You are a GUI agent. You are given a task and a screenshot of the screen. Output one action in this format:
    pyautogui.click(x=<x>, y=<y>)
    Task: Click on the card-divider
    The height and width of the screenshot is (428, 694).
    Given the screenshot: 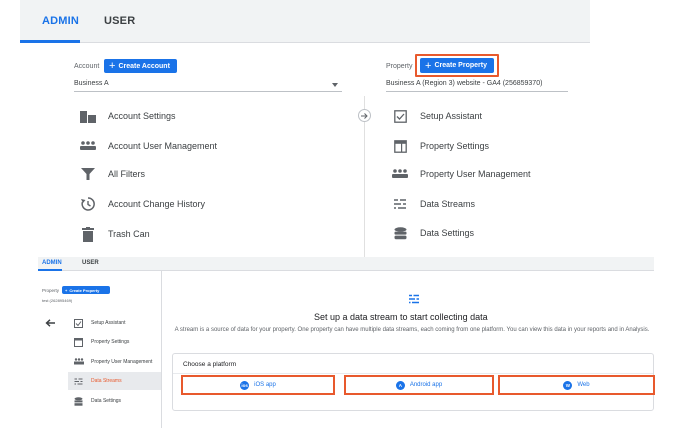 What is the action you would take?
    pyautogui.click(x=413, y=373)
    